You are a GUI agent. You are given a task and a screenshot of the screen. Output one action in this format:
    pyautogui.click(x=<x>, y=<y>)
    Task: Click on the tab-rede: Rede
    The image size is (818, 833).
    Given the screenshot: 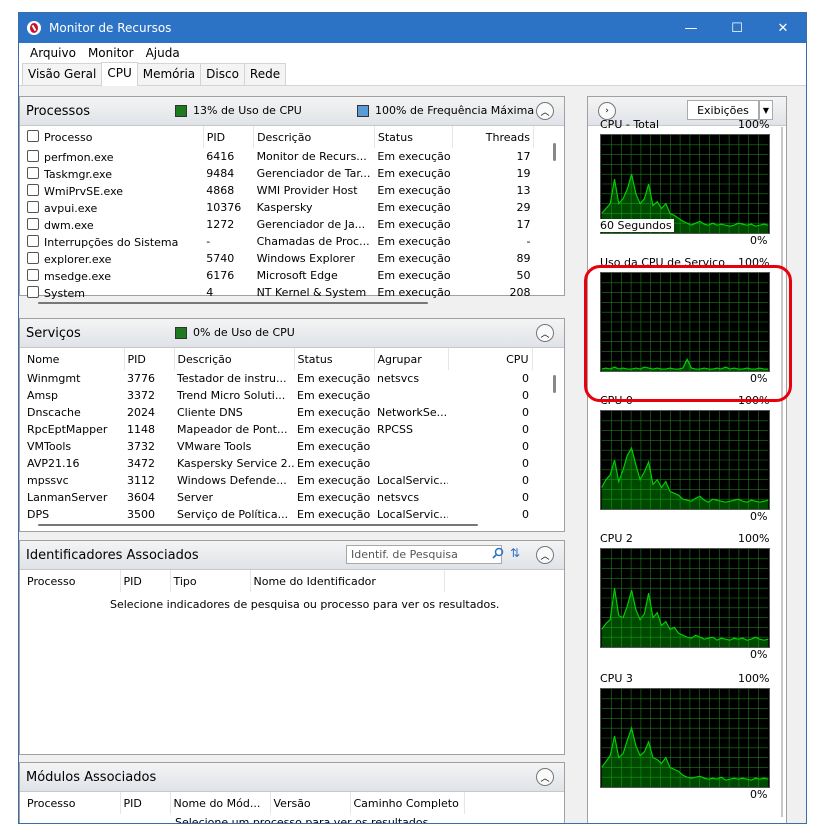 What is the action you would take?
    pyautogui.click(x=265, y=74)
    